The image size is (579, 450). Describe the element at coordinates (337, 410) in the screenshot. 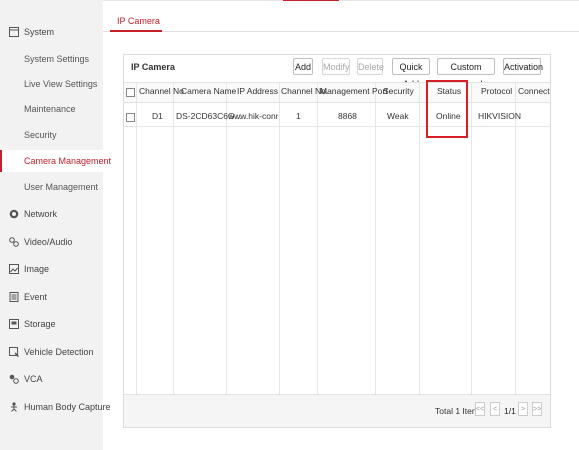

I see `table-footer` at that location.